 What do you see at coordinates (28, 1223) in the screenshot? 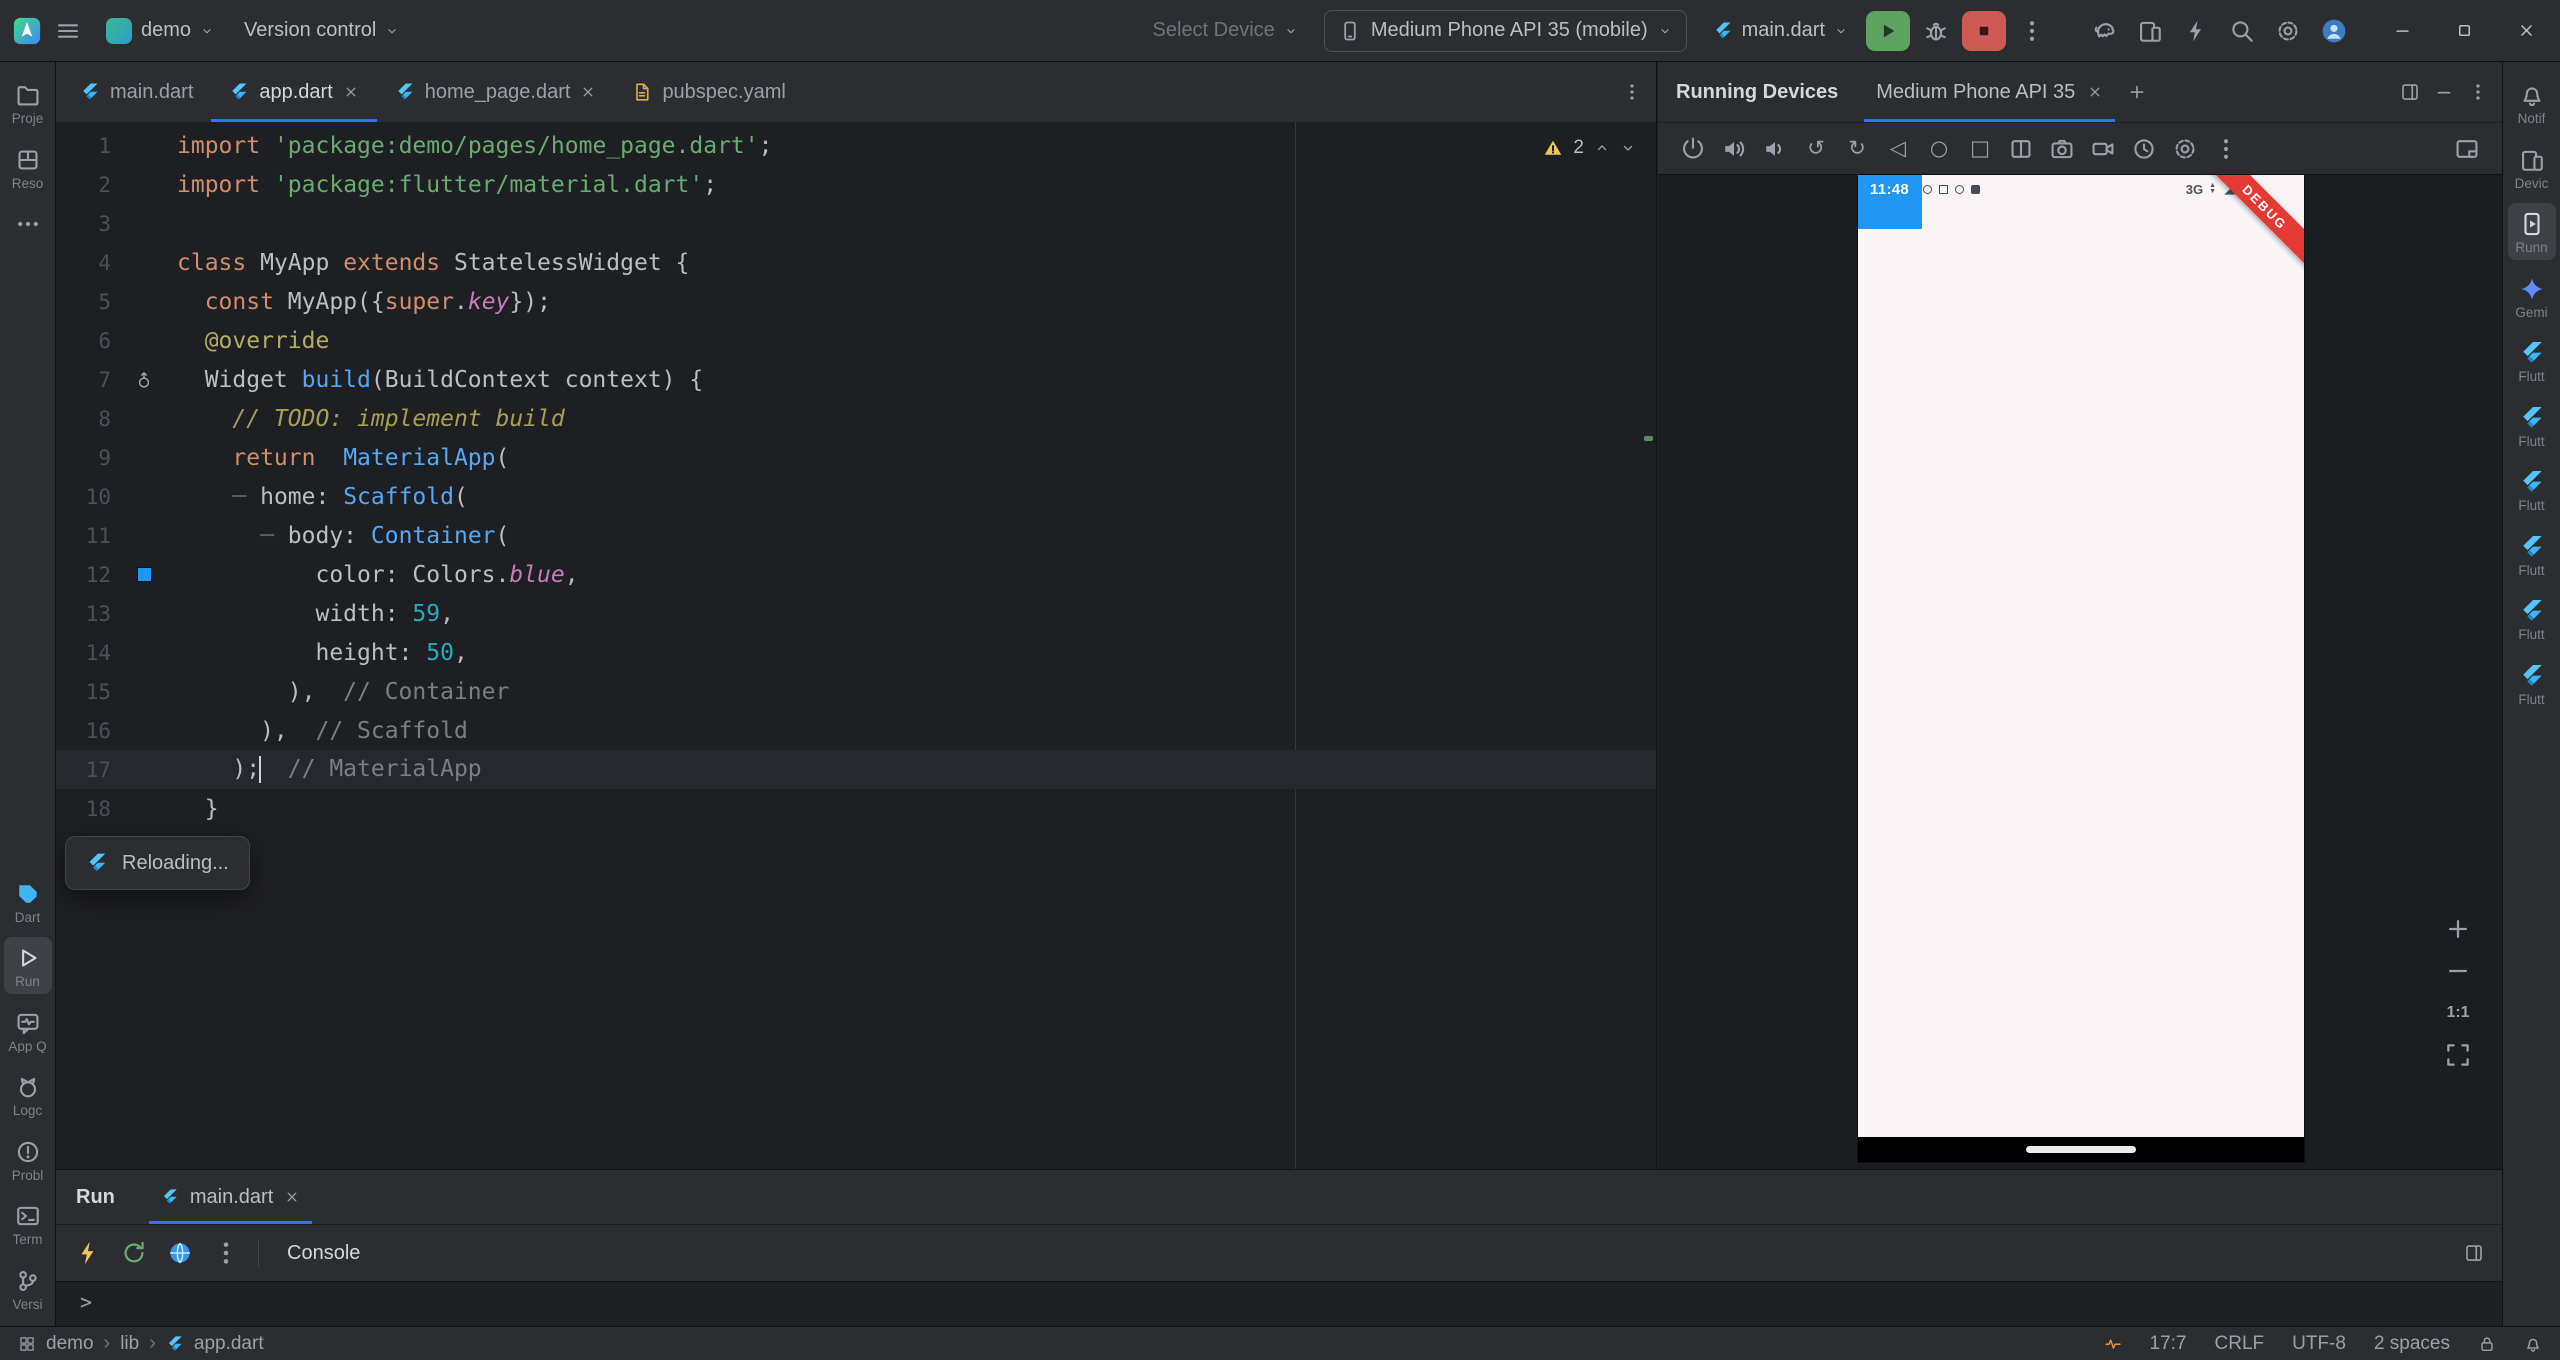
I see `tool-stripe-terminal: Term` at bounding box center [28, 1223].